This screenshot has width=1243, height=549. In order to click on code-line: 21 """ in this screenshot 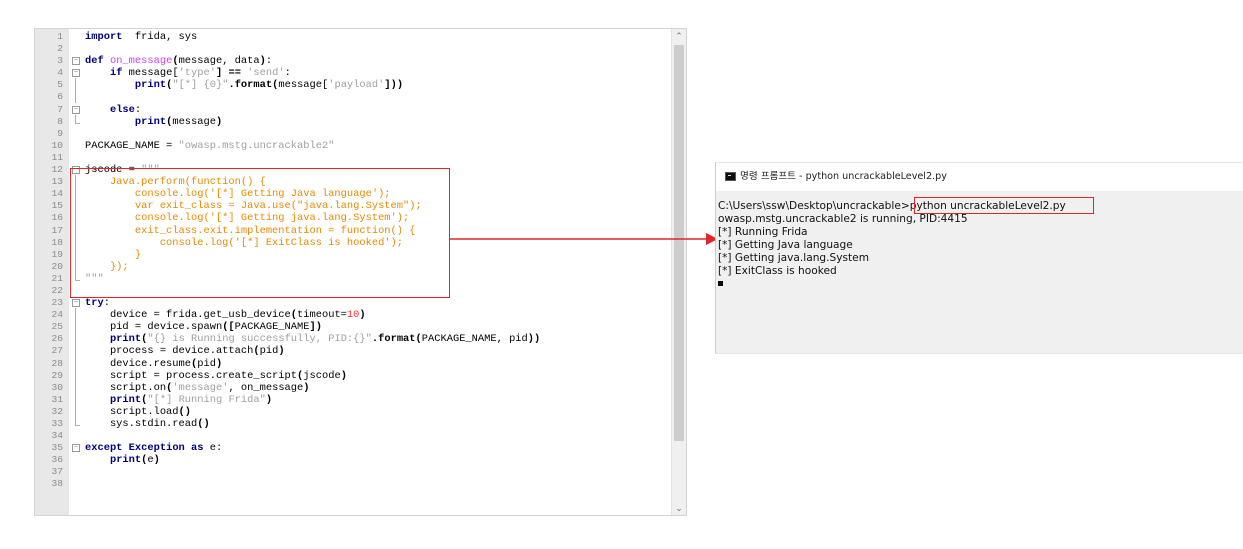, I will do `click(353, 278)`.